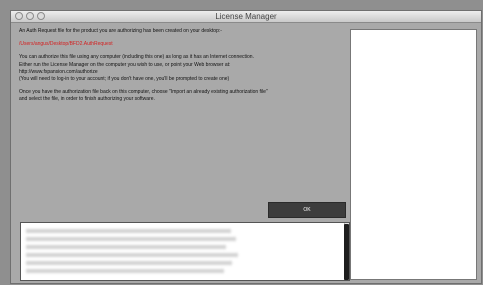  I want to click on vertical-scrollbar, so click(346, 251).